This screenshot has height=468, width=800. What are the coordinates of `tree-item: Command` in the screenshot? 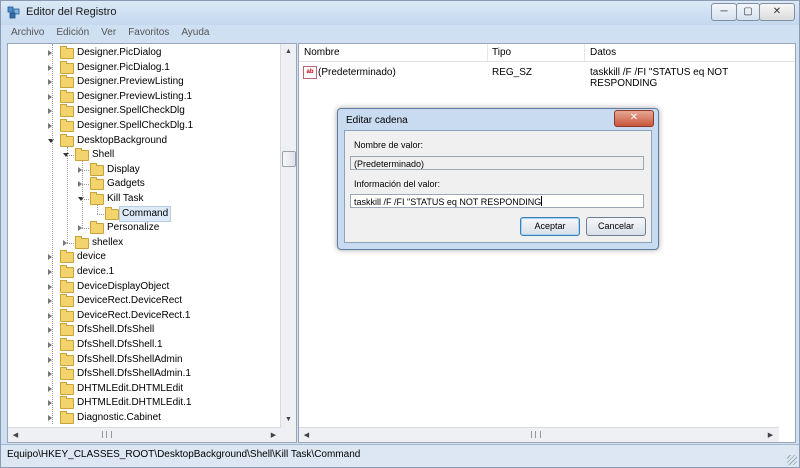 It's located at (143, 213).